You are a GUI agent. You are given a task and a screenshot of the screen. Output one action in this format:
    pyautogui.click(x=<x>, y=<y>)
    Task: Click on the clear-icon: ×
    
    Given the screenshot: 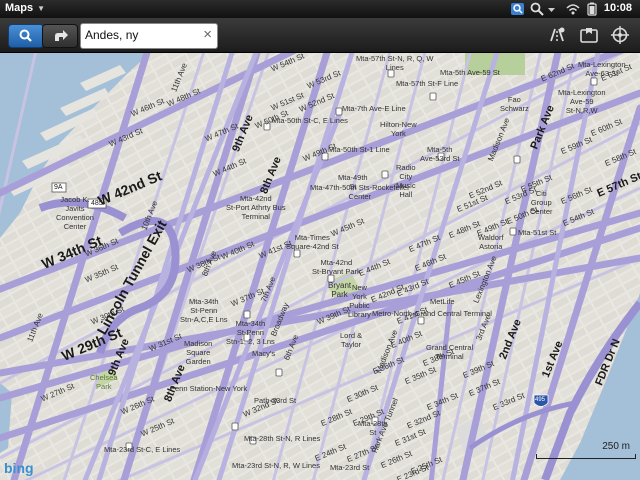 What is the action you would take?
    pyautogui.click(x=207, y=35)
    